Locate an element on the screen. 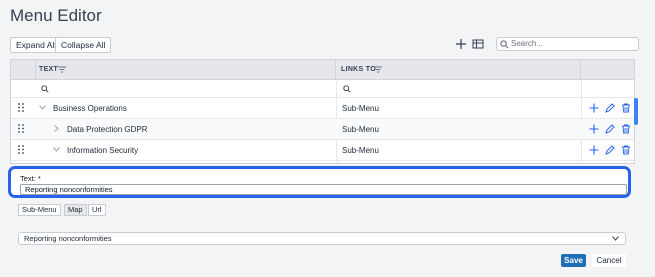 Image resolution: width=655 pixels, height=277 pixels. table-row: Information Security Sub-Menu is located at coordinates (322, 150).